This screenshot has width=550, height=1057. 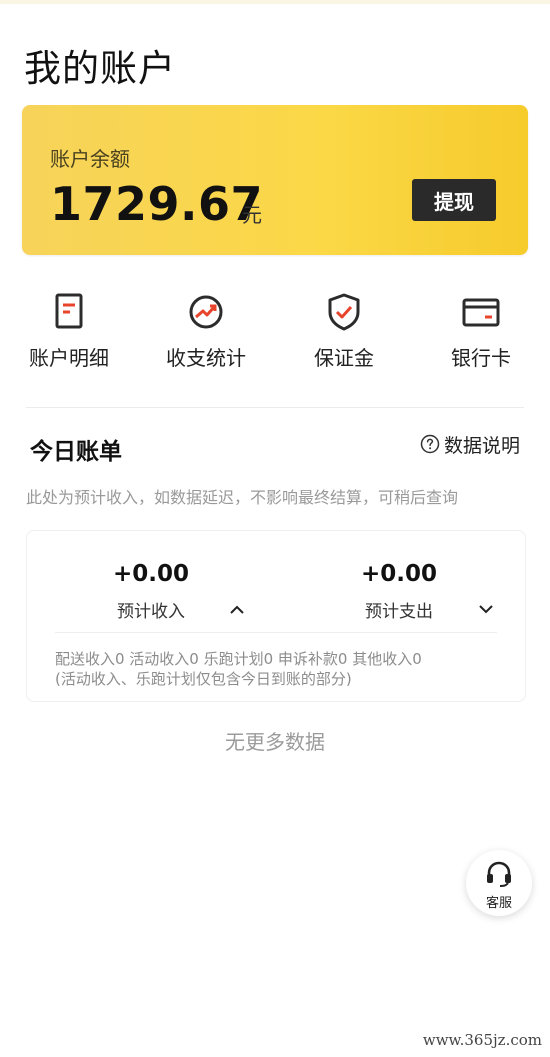 I want to click on chevron-down-icon, so click(x=486, y=609).